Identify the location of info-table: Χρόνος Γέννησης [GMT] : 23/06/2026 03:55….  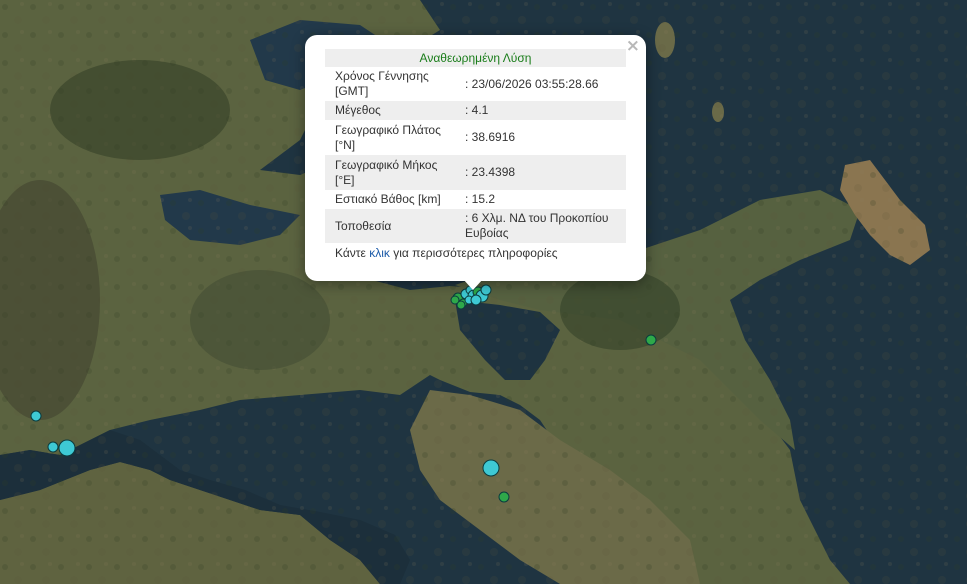
(475, 155).